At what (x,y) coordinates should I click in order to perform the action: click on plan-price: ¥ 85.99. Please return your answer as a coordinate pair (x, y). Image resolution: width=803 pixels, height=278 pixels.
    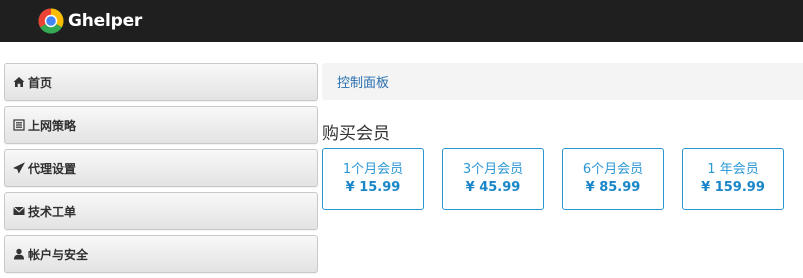
    Looking at the image, I should click on (613, 187).